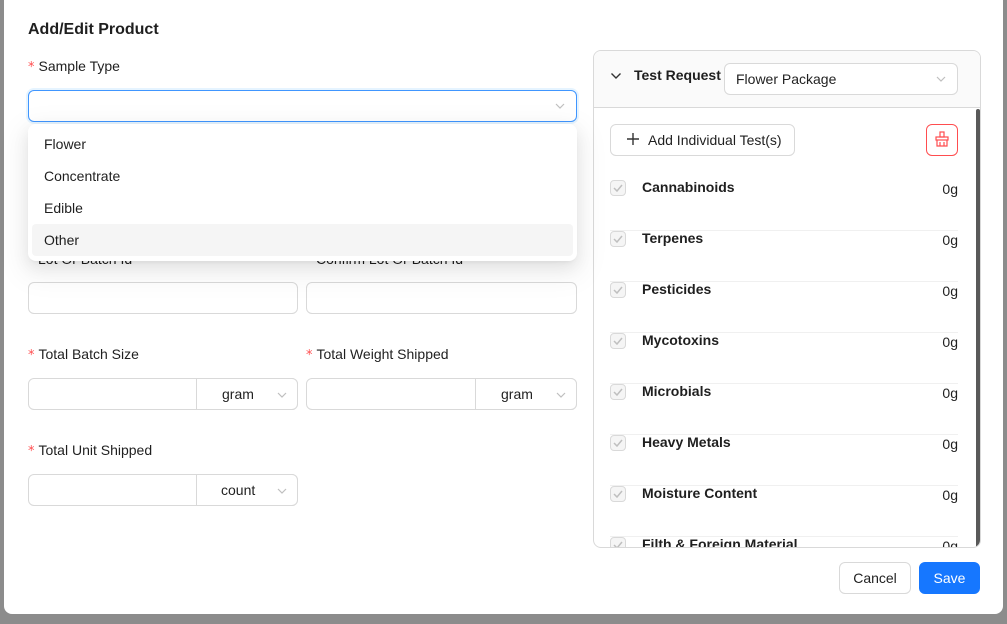  I want to click on total-weight-shipped-input: gram, so click(441, 394).